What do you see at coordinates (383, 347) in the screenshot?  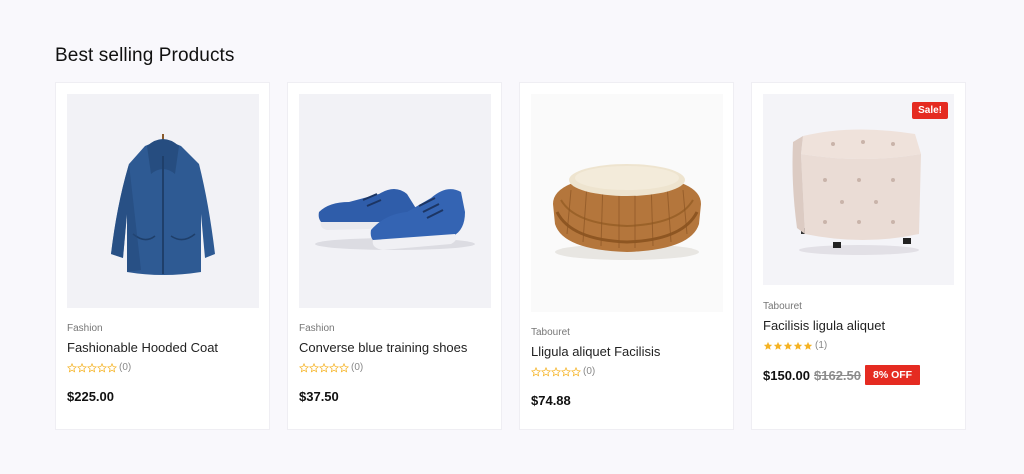 I see `product-name-link: Converse blue training shoes` at bounding box center [383, 347].